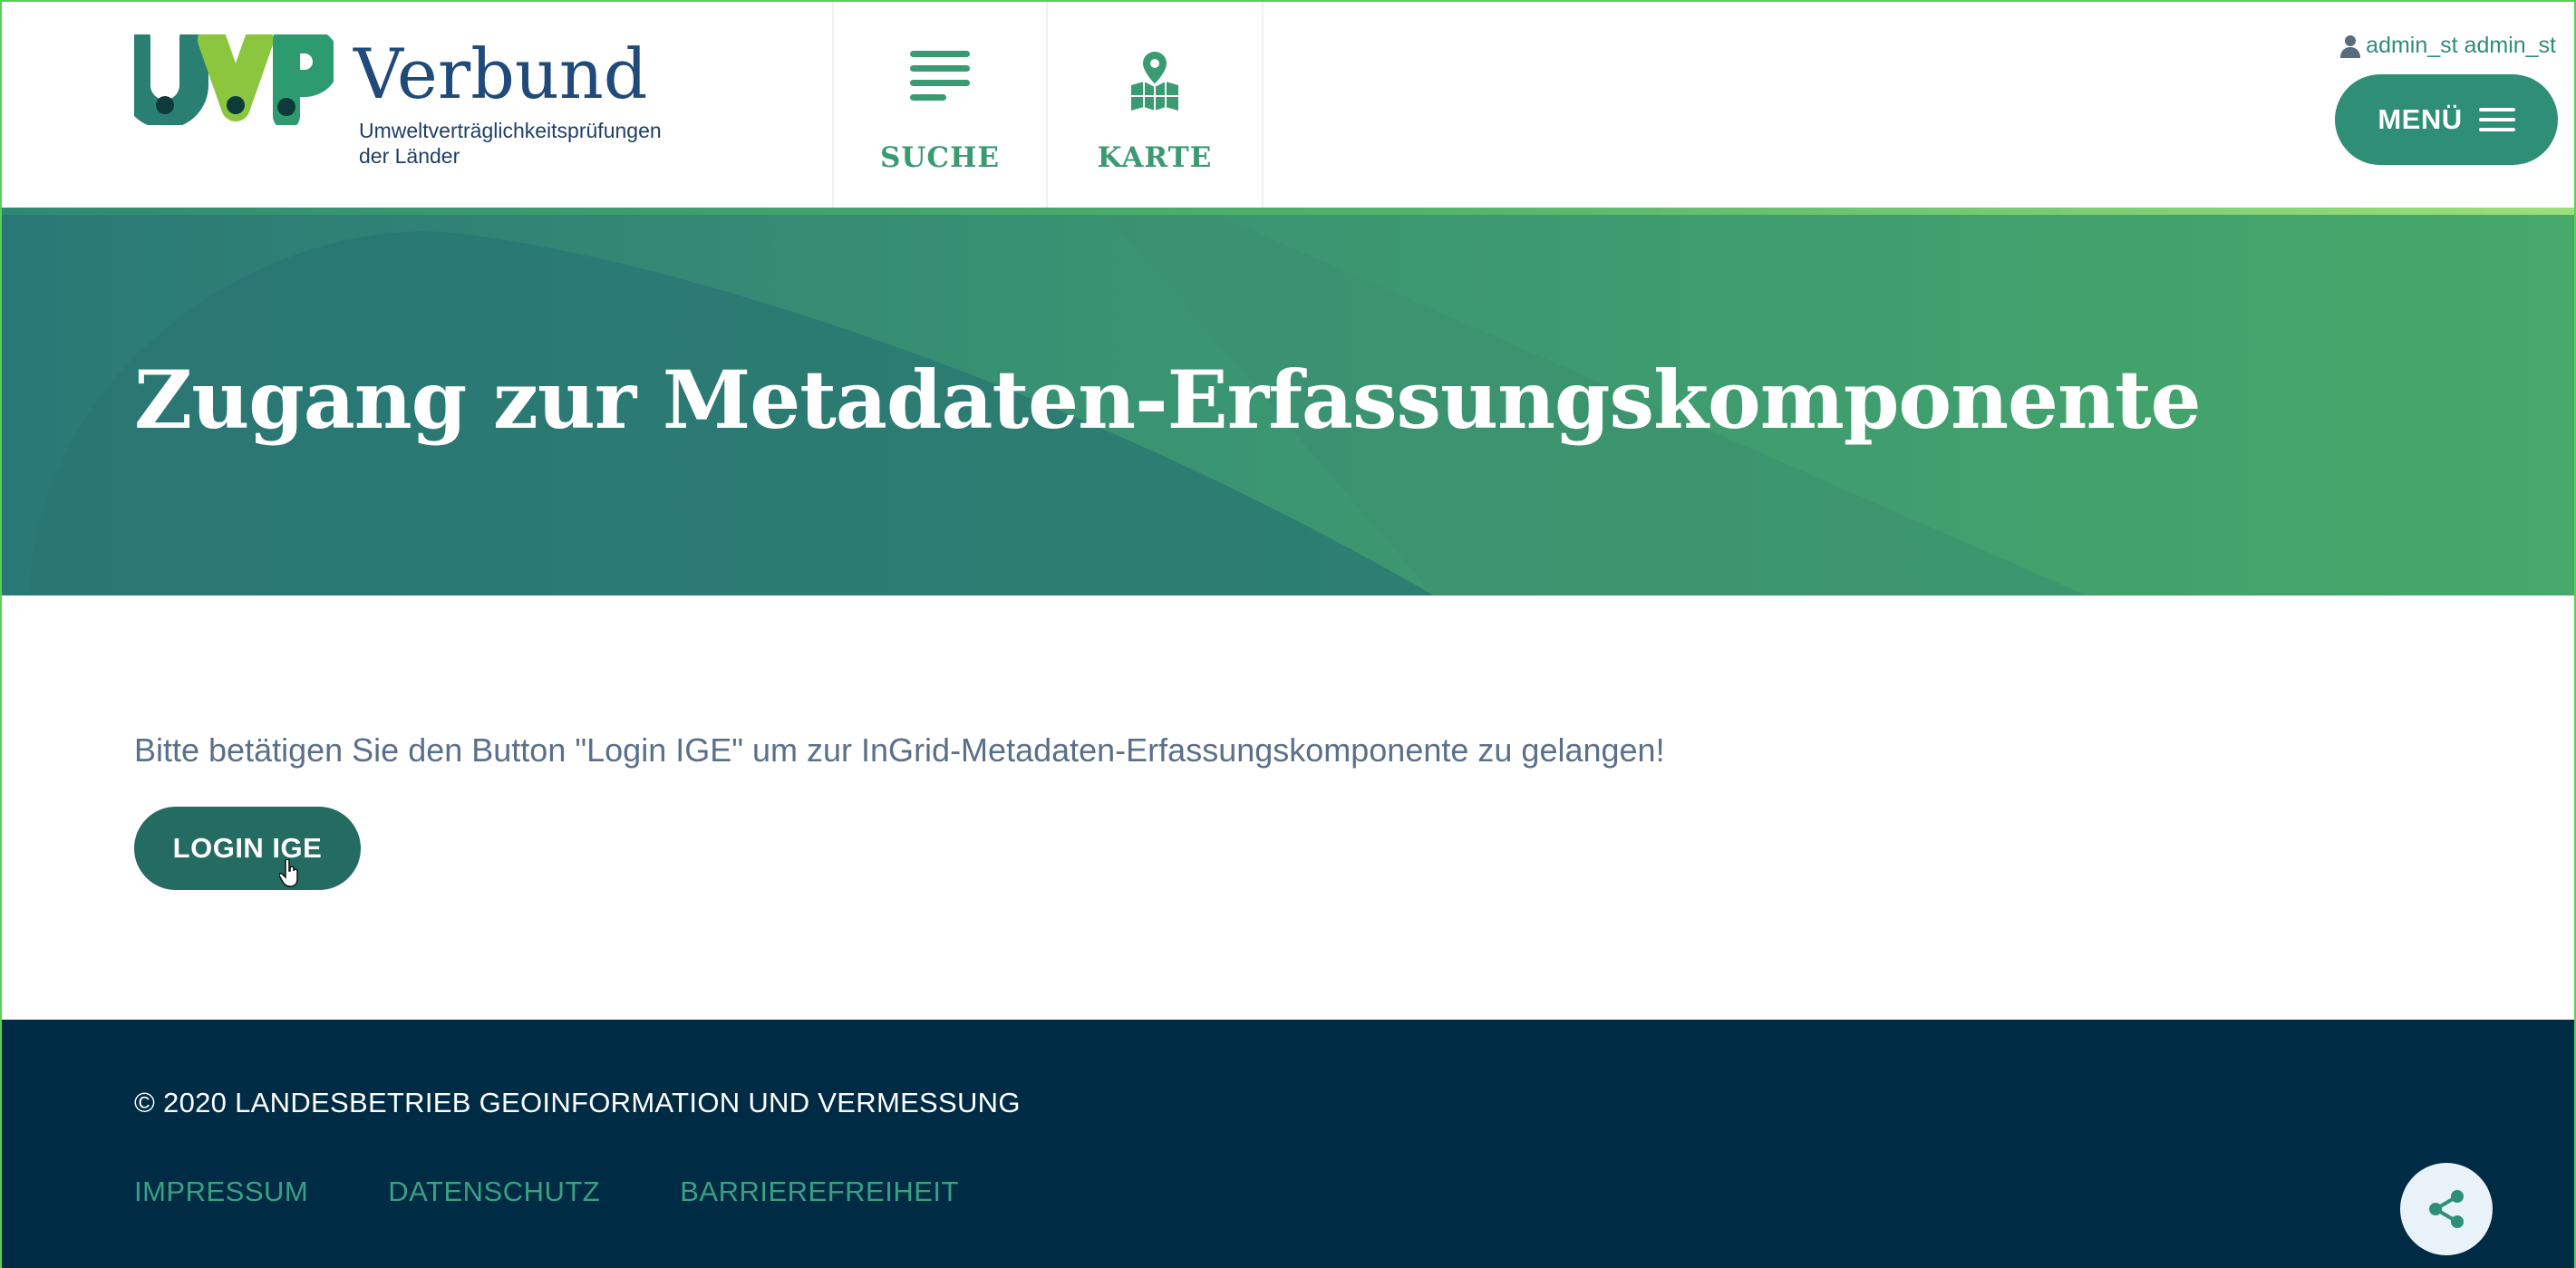 The height and width of the screenshot is (1268, 2576). I want to click on footer-links: IMPRESSUM DATENSCHUTZ BARRIEREFREIHEIT, so click(546, 1192).